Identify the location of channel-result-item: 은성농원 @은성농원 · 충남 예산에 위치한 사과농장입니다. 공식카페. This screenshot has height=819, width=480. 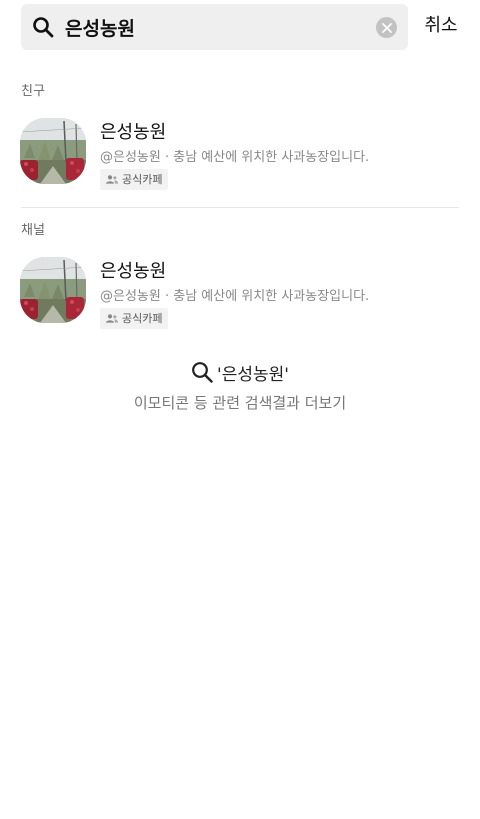
(240, 295).